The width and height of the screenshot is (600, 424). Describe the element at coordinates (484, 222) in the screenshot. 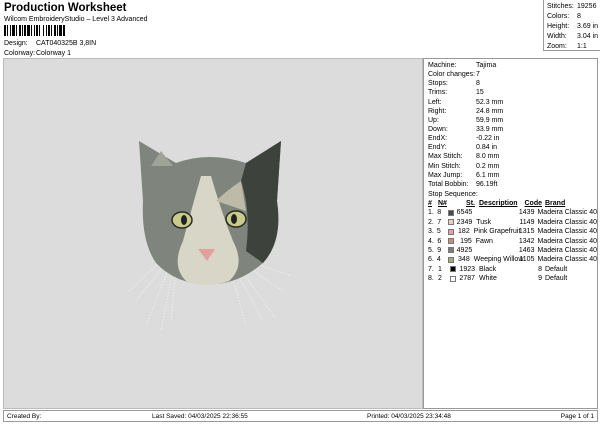

I see `thread-description: Tusk` at that location.